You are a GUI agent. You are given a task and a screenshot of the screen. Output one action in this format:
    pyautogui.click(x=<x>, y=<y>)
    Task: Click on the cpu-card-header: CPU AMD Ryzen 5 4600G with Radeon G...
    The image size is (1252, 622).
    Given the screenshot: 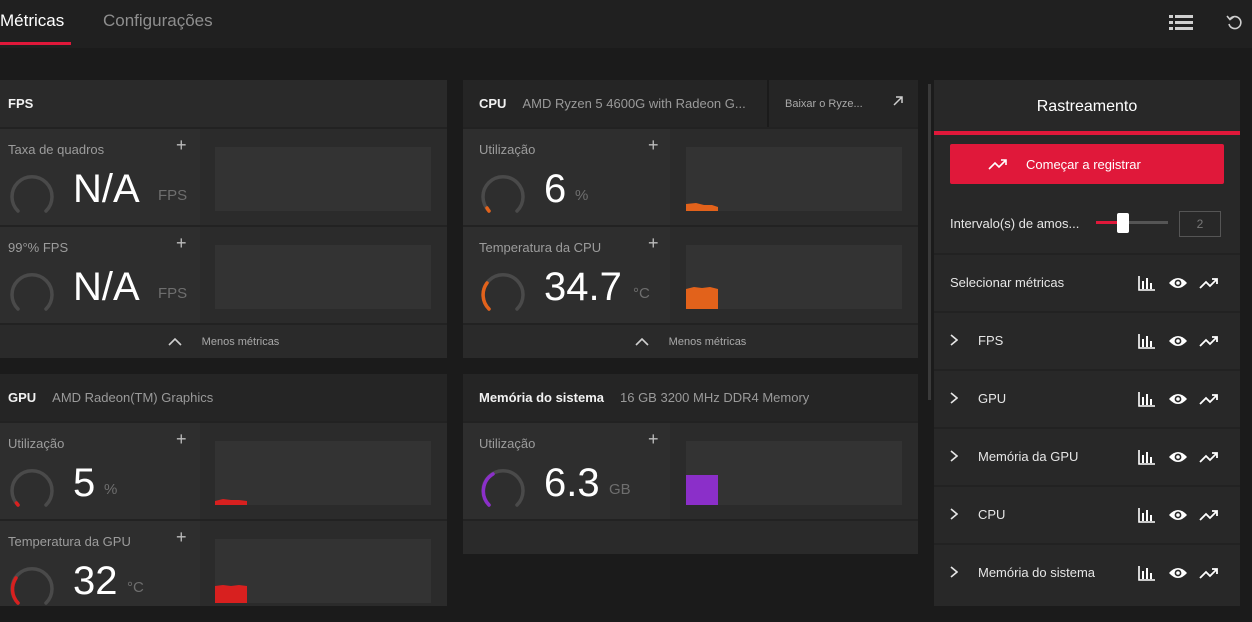 What is the action you would take?
    pyautogui.click(x=615, y=103)
    